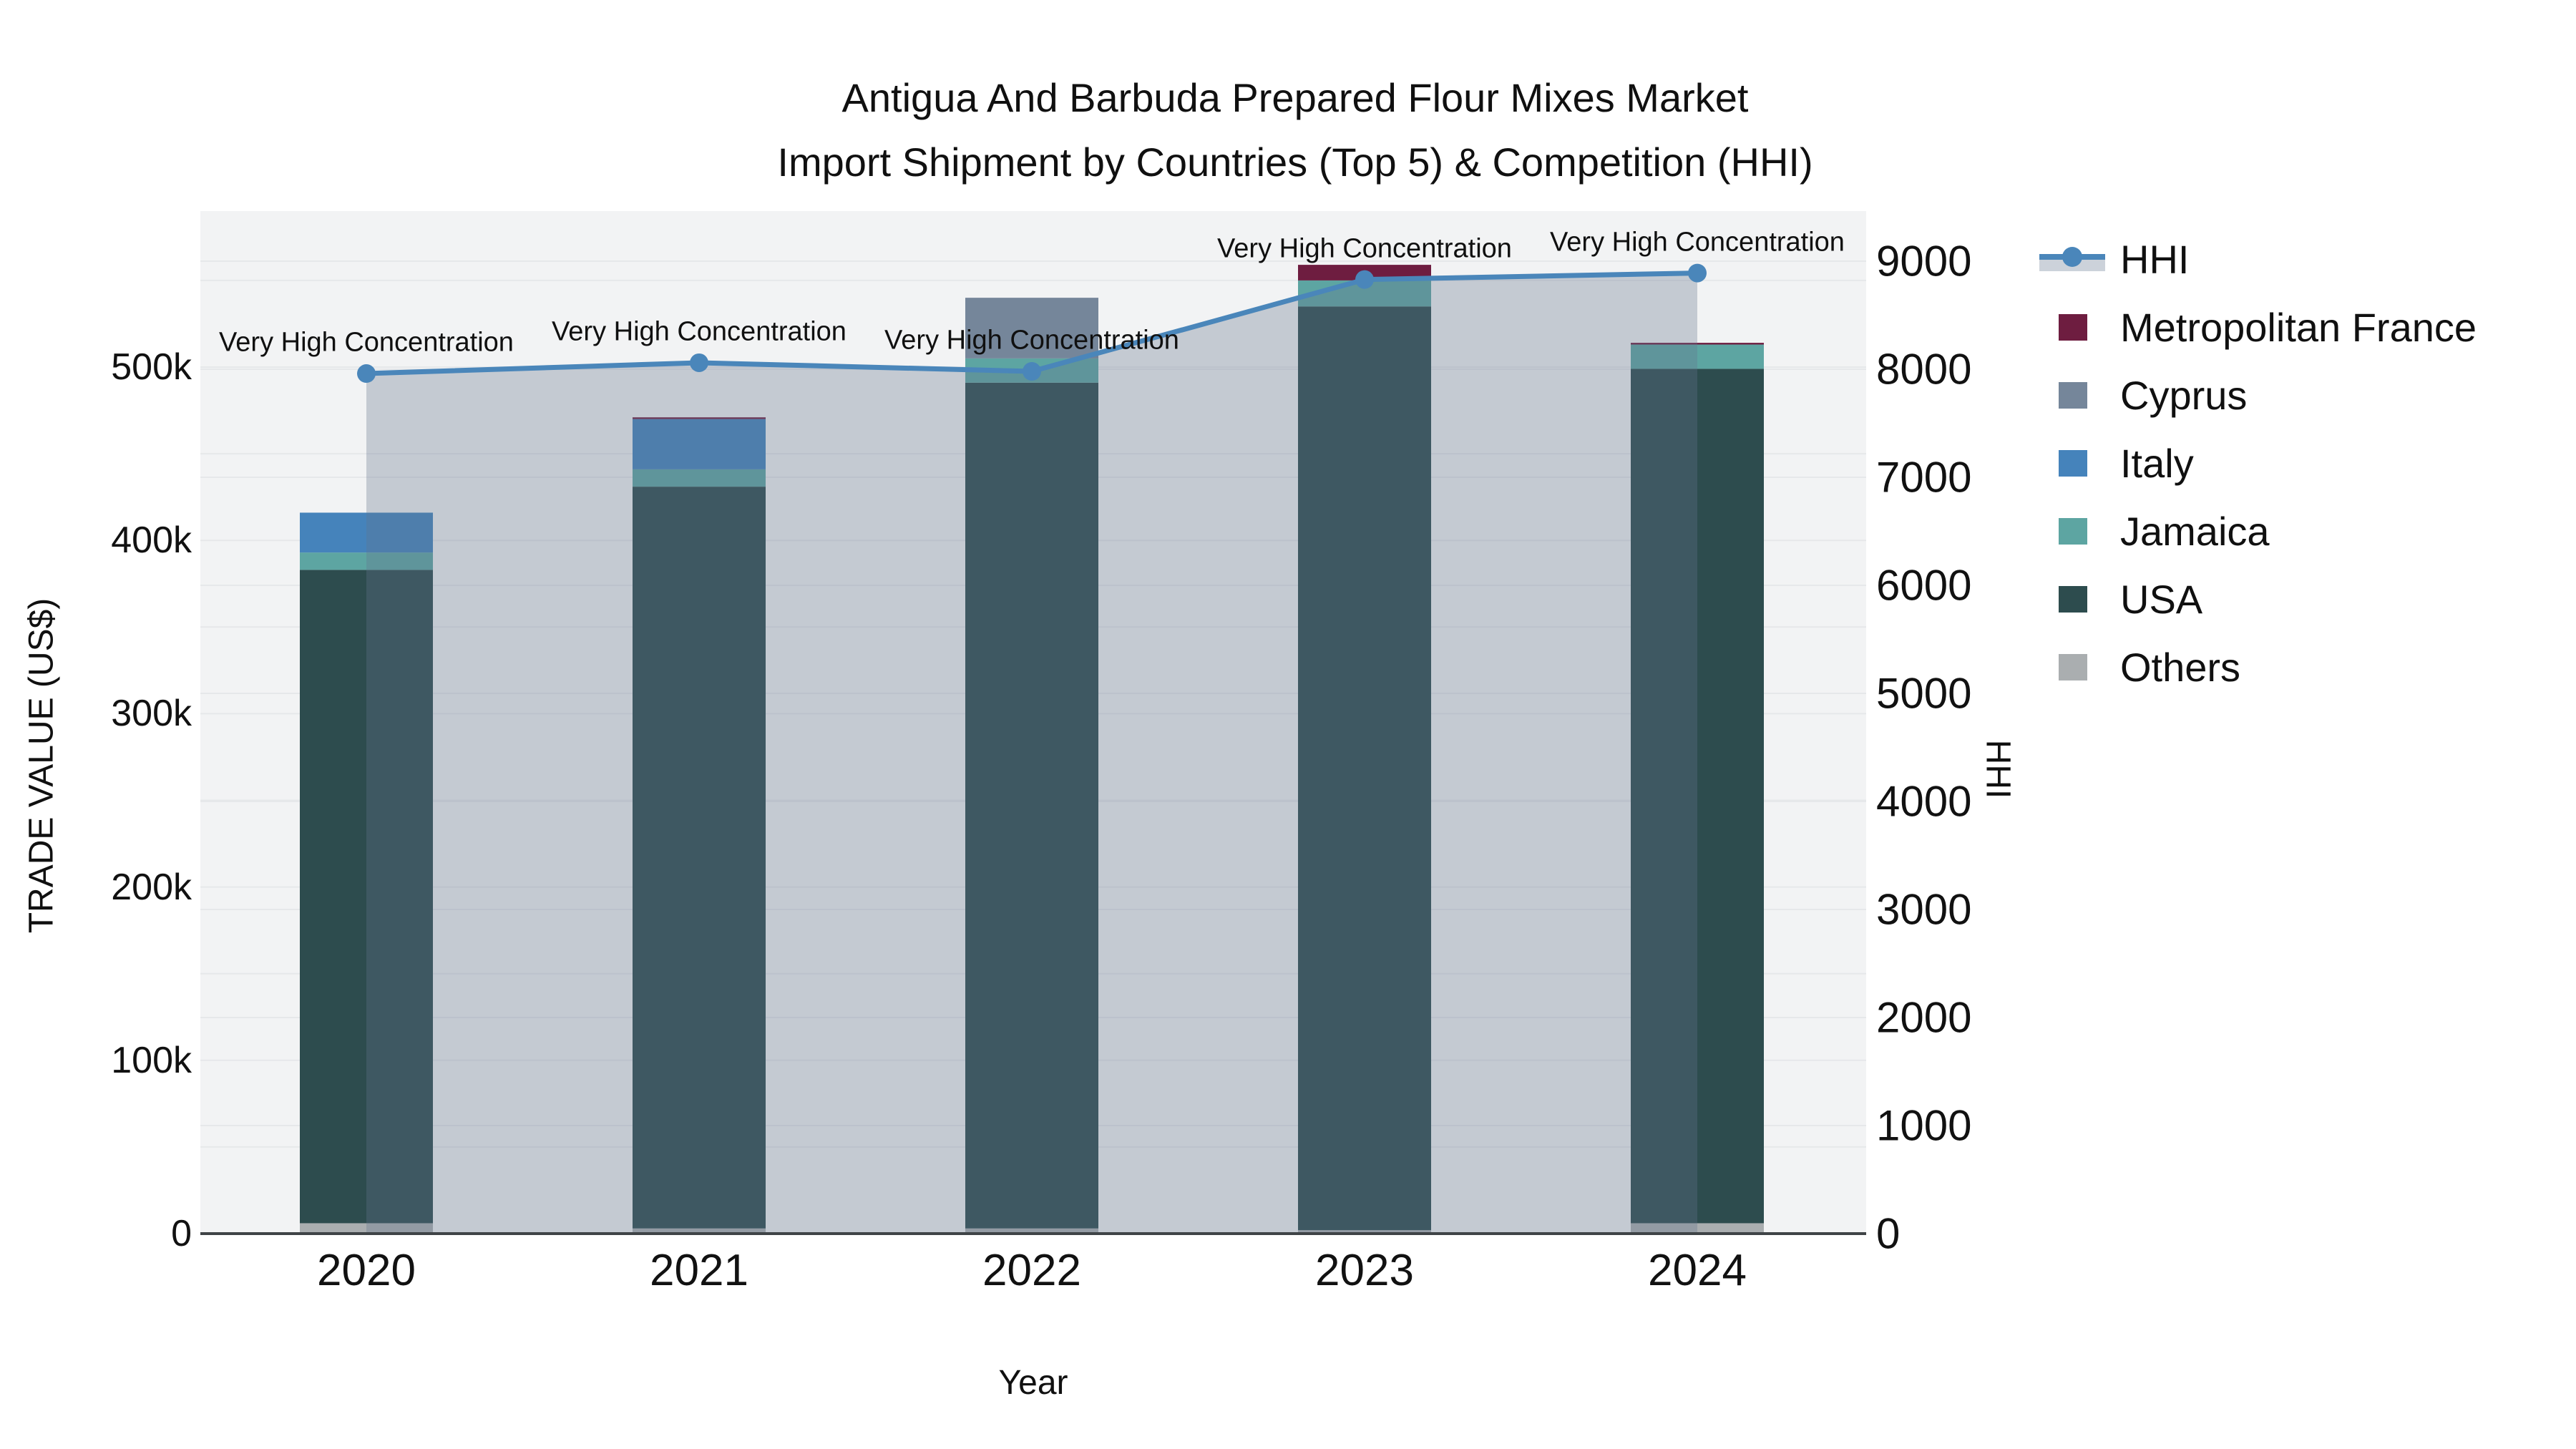 The width and height of the screenshot is (2576, 1449). What do you see at coordinates (151, 887) in the screenshot?
I see `y-left-tick-200k: 200k` at bounding box center [151, 887].